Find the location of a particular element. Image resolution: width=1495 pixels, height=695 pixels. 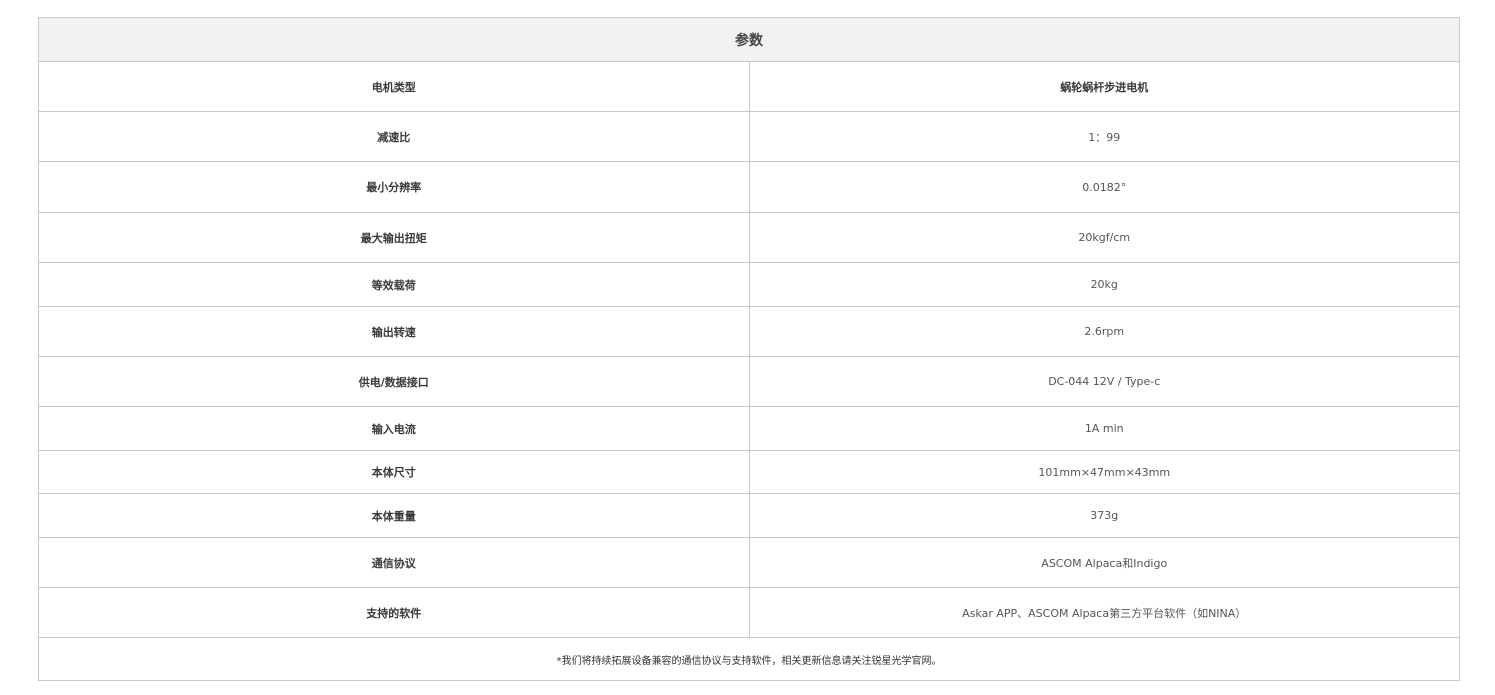

spec-value-reduction-ratio: 1：99 is located at coordinates (1104, 136).